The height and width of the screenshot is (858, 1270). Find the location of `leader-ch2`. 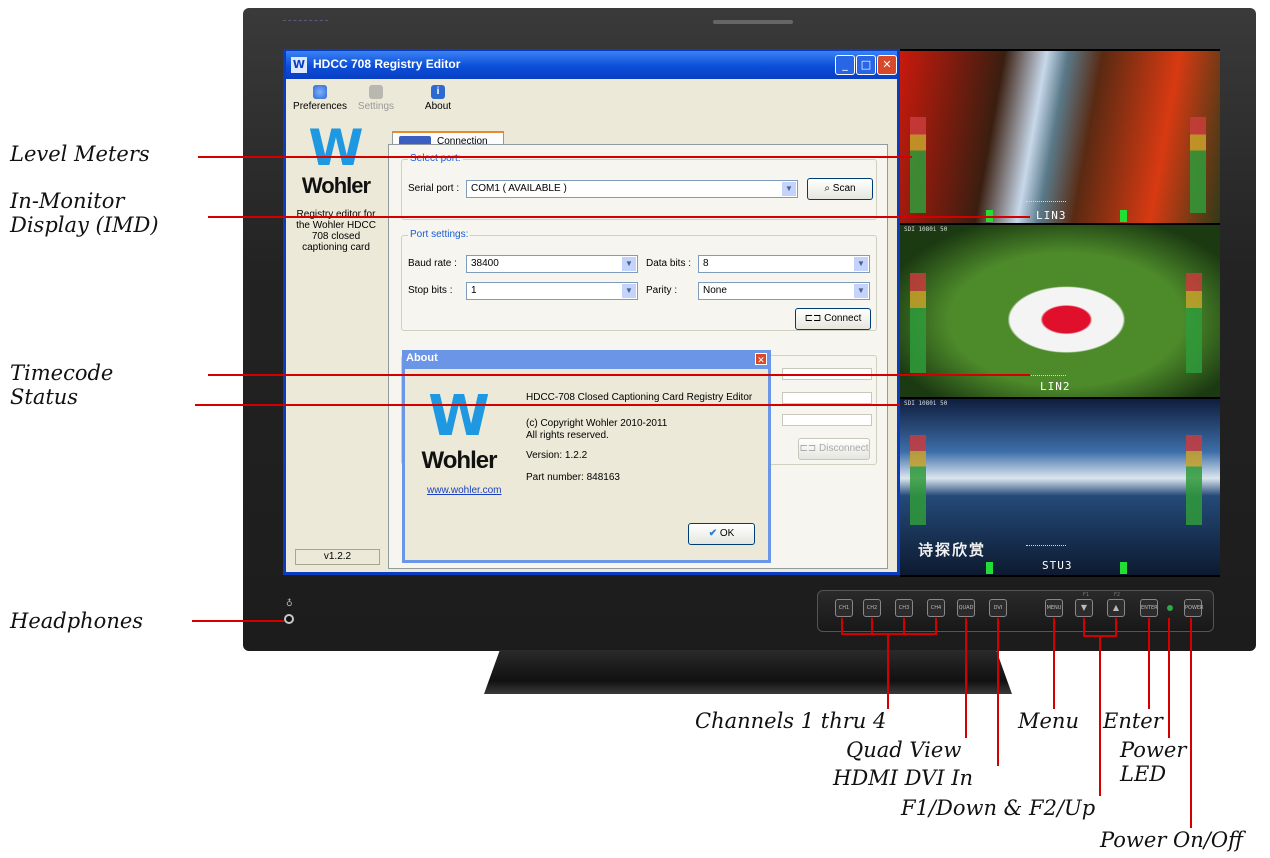

leader-ch2 is located at coordinates (872, 626).